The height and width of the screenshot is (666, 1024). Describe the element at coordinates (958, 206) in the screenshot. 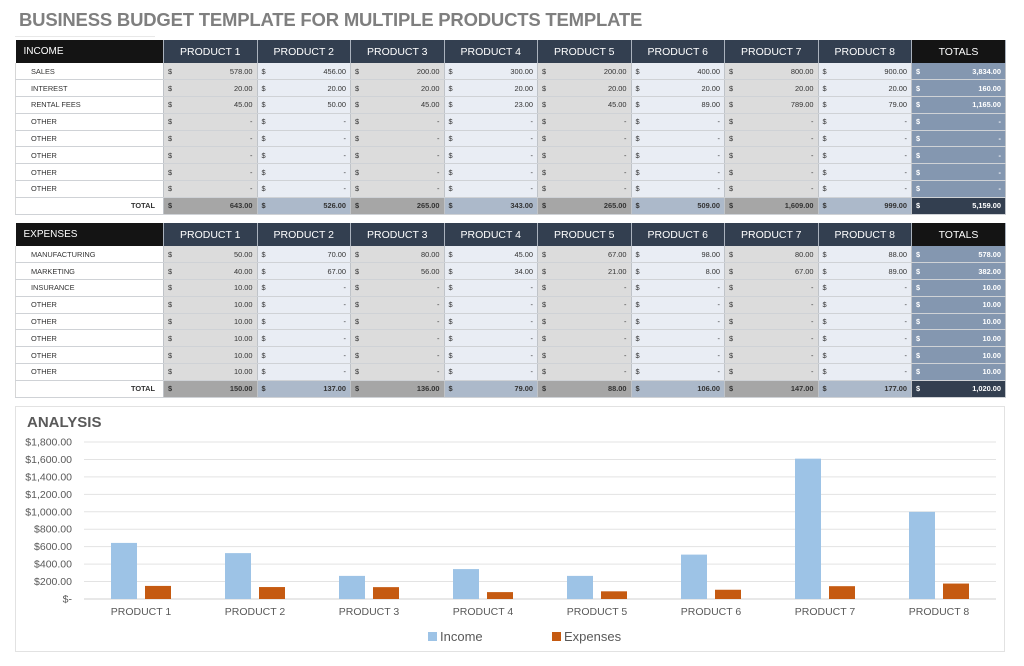

I see `row-total-cell: $5,159.00` at that location.